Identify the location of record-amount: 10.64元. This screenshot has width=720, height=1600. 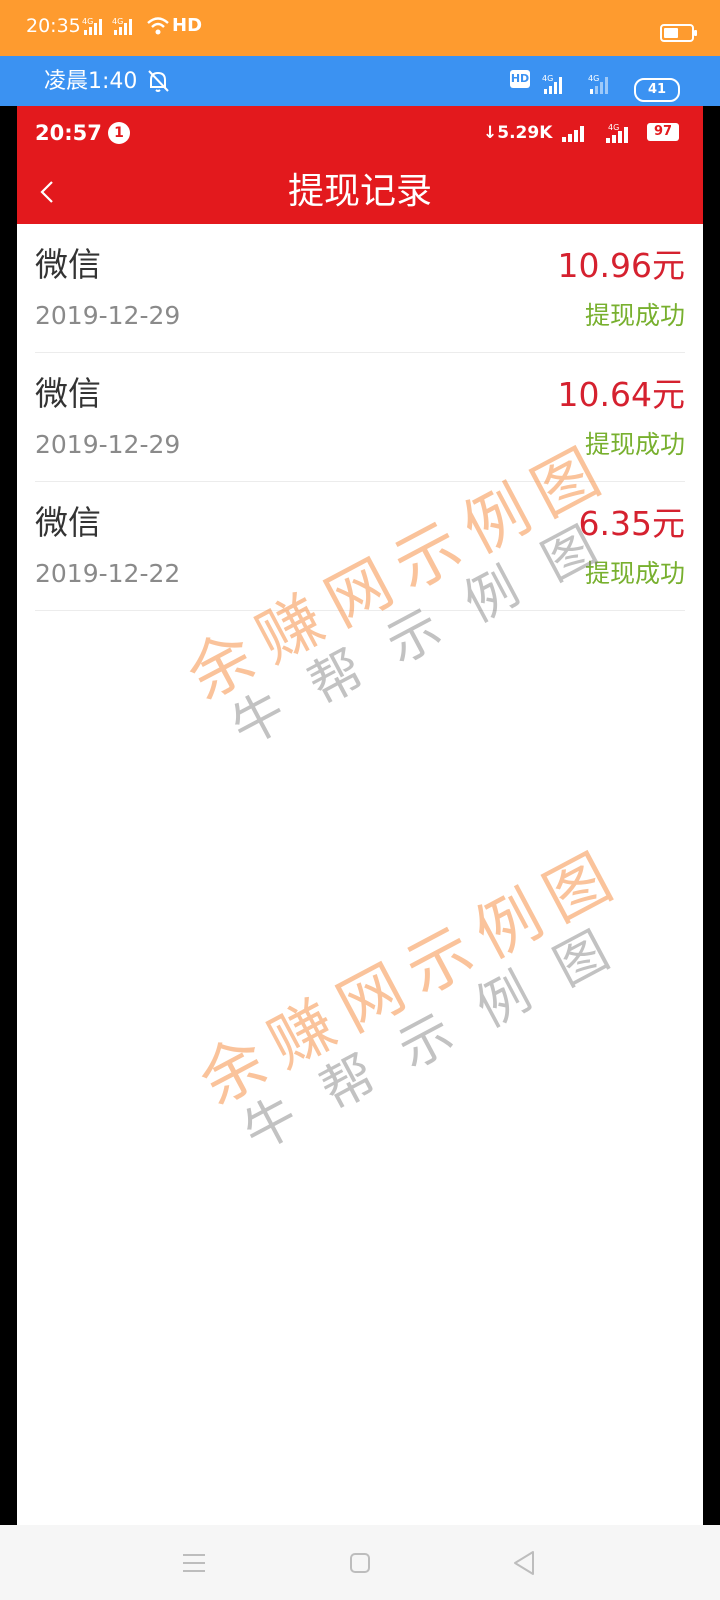
(621, 394).